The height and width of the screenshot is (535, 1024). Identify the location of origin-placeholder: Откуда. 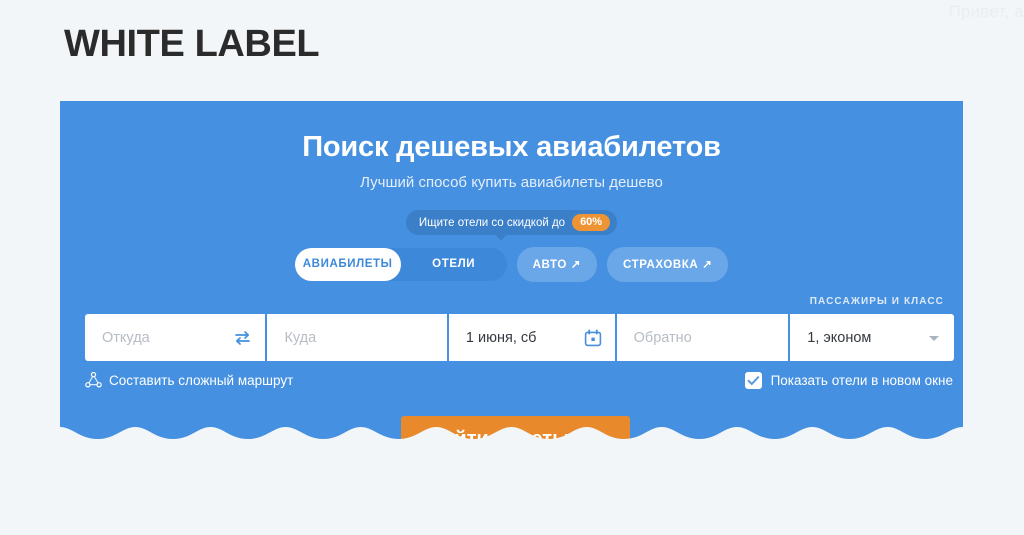
(126, 337).